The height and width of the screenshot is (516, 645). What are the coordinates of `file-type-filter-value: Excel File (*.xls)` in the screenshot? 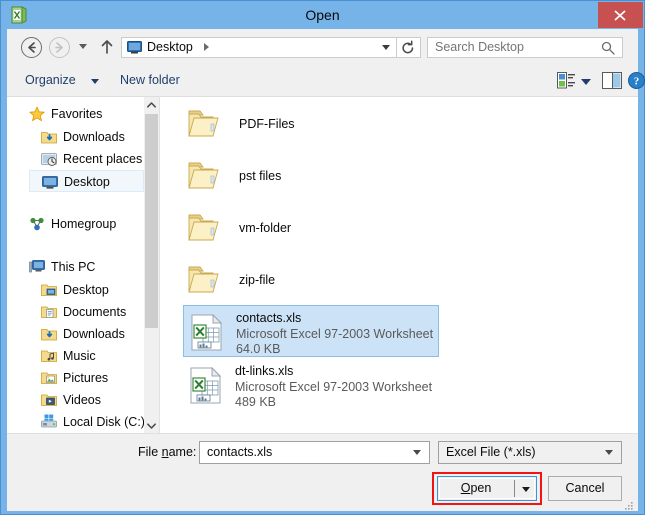 It's located at (491, 452).